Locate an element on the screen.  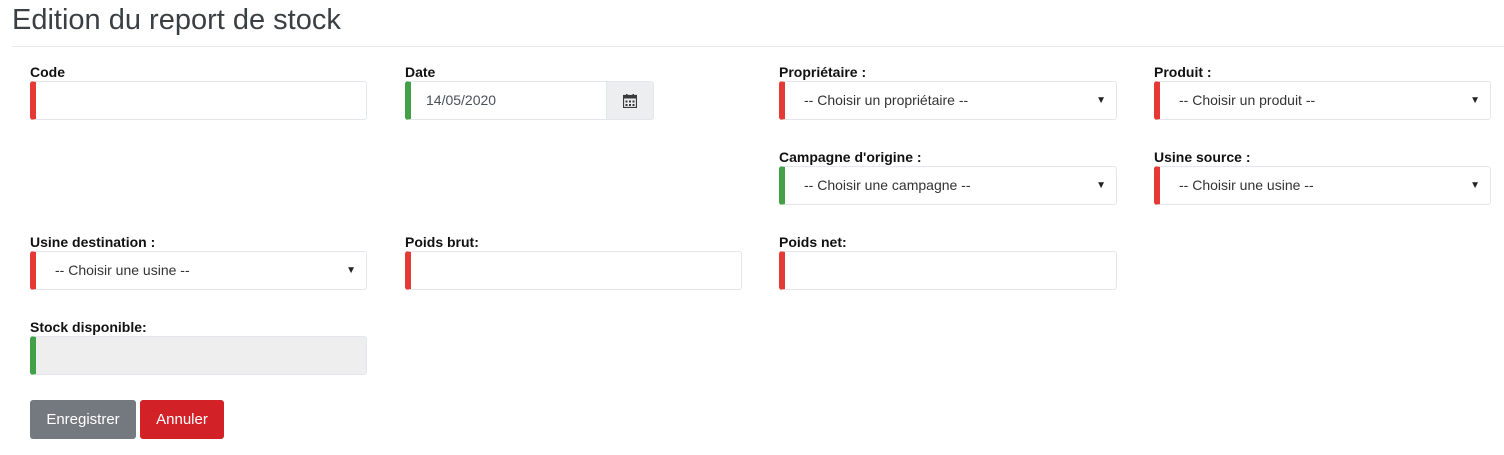
campagne-selected: -- Choisir une campagne -- is located at coordinates (887, 185).